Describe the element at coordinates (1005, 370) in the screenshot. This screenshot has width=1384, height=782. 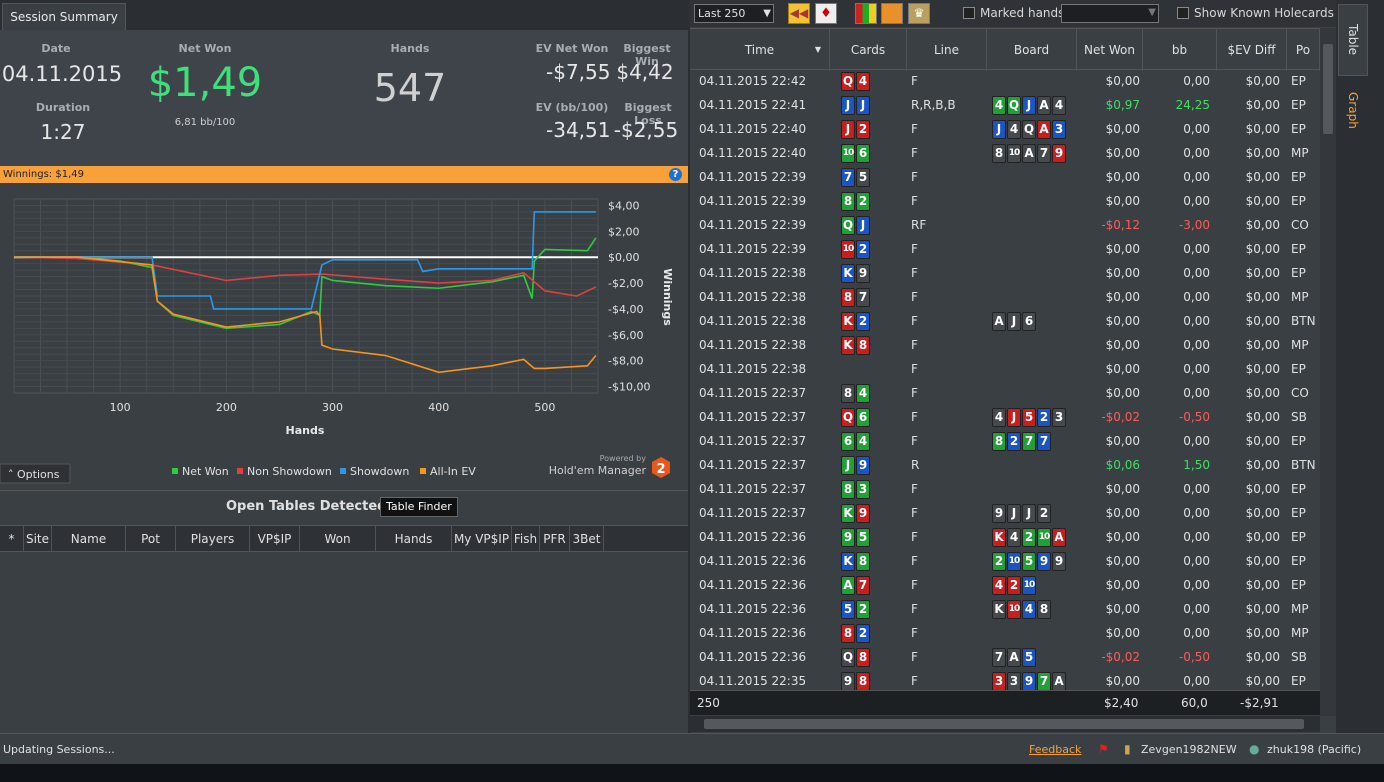
I see `hand-row: 04.11.2015 22:38 F $0,00 0,00 $0,00 EP` at that location.